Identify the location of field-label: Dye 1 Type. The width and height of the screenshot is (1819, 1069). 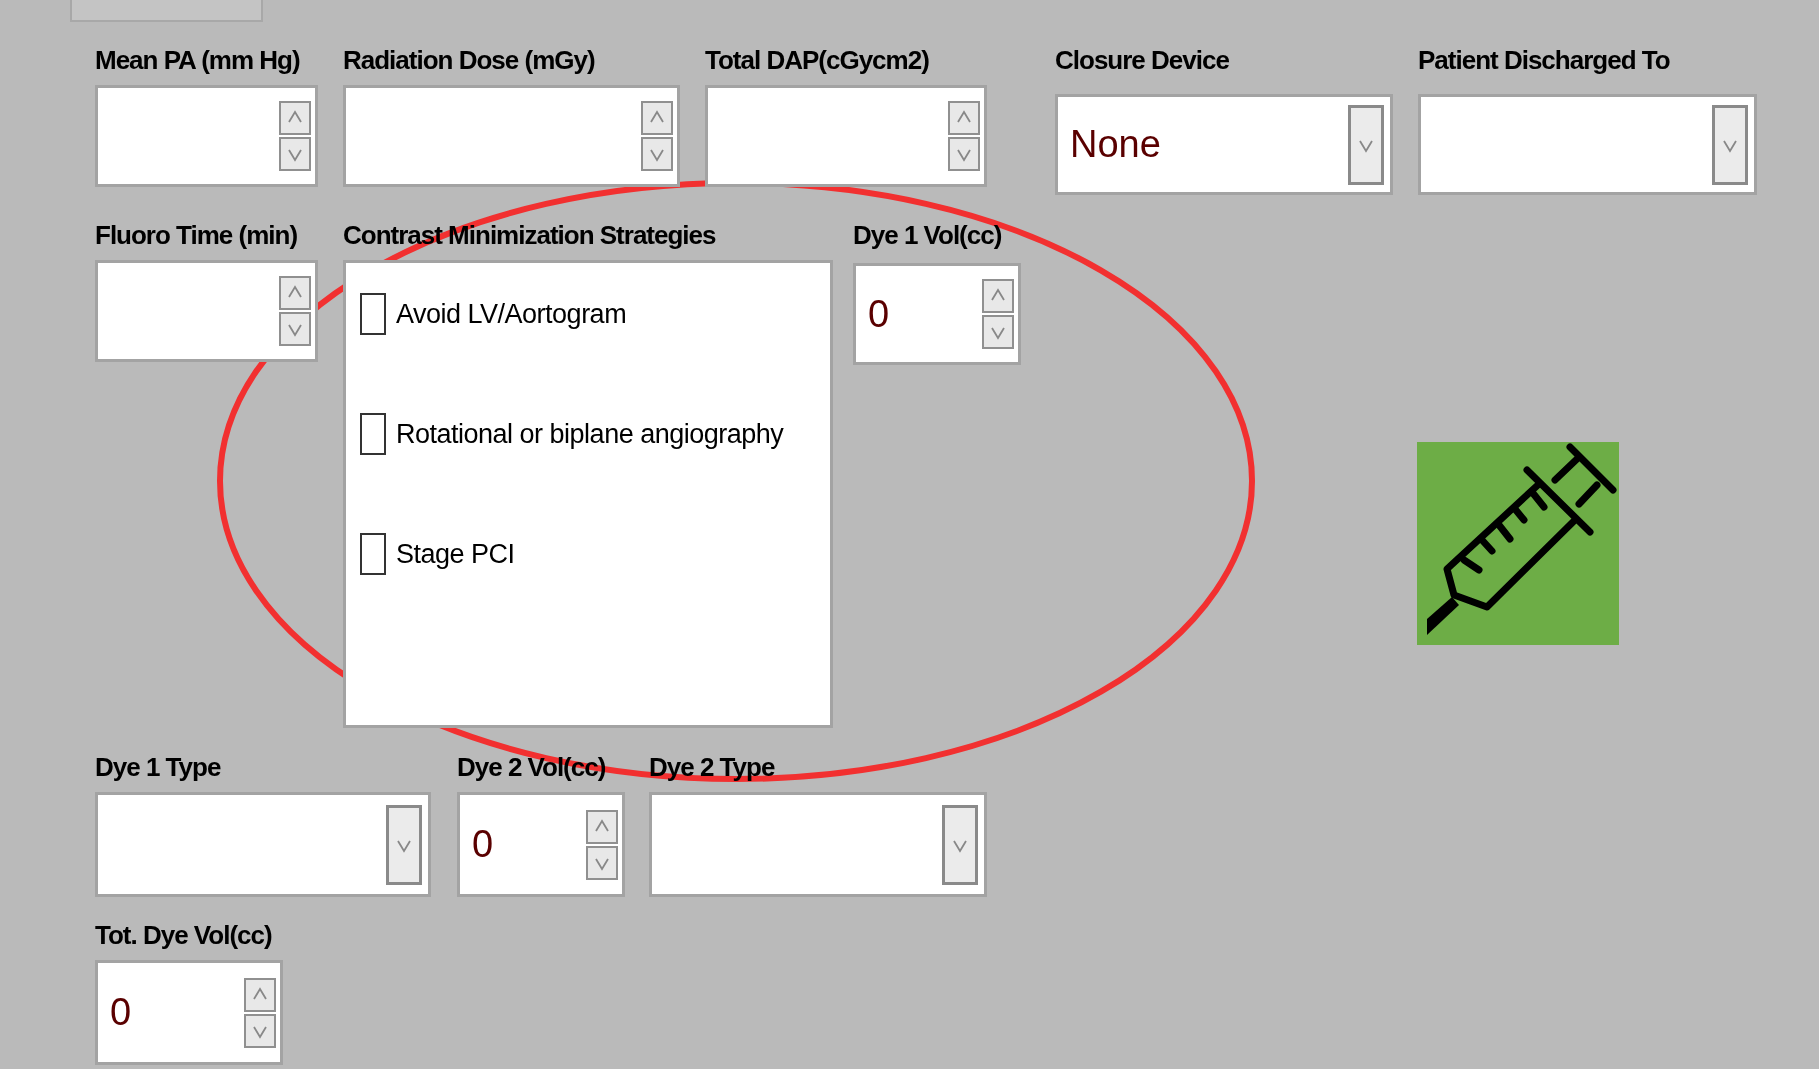
(158, 767).